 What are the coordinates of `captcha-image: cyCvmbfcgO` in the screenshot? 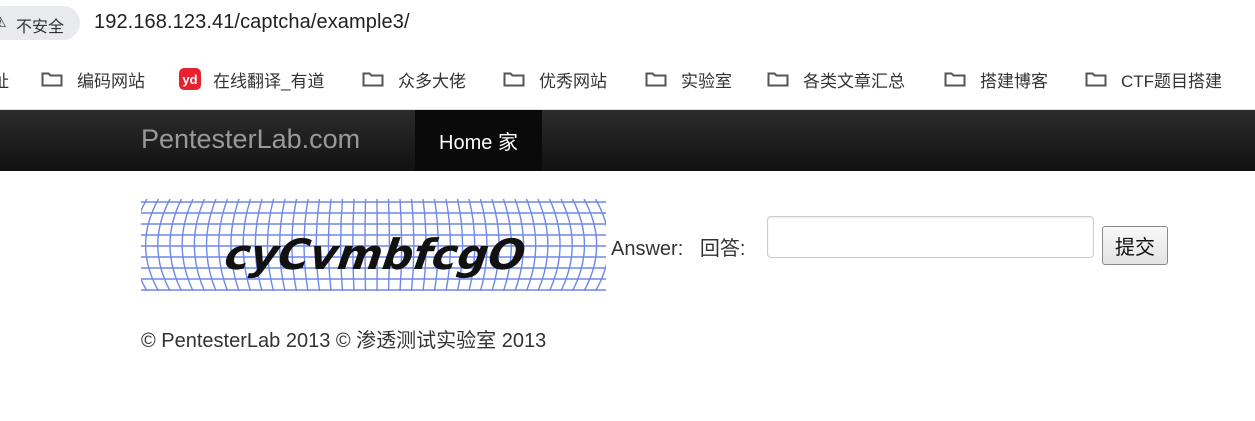 It's located at (373, 245).